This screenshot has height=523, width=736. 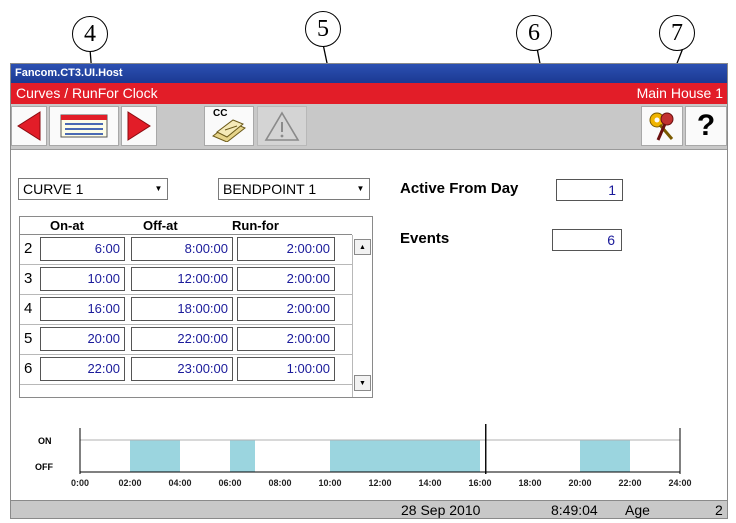 What do you see at coordinates (67, 225) in the screenshot?
I see `col-header-on-at: On-at` at bounding box center [67, 225].